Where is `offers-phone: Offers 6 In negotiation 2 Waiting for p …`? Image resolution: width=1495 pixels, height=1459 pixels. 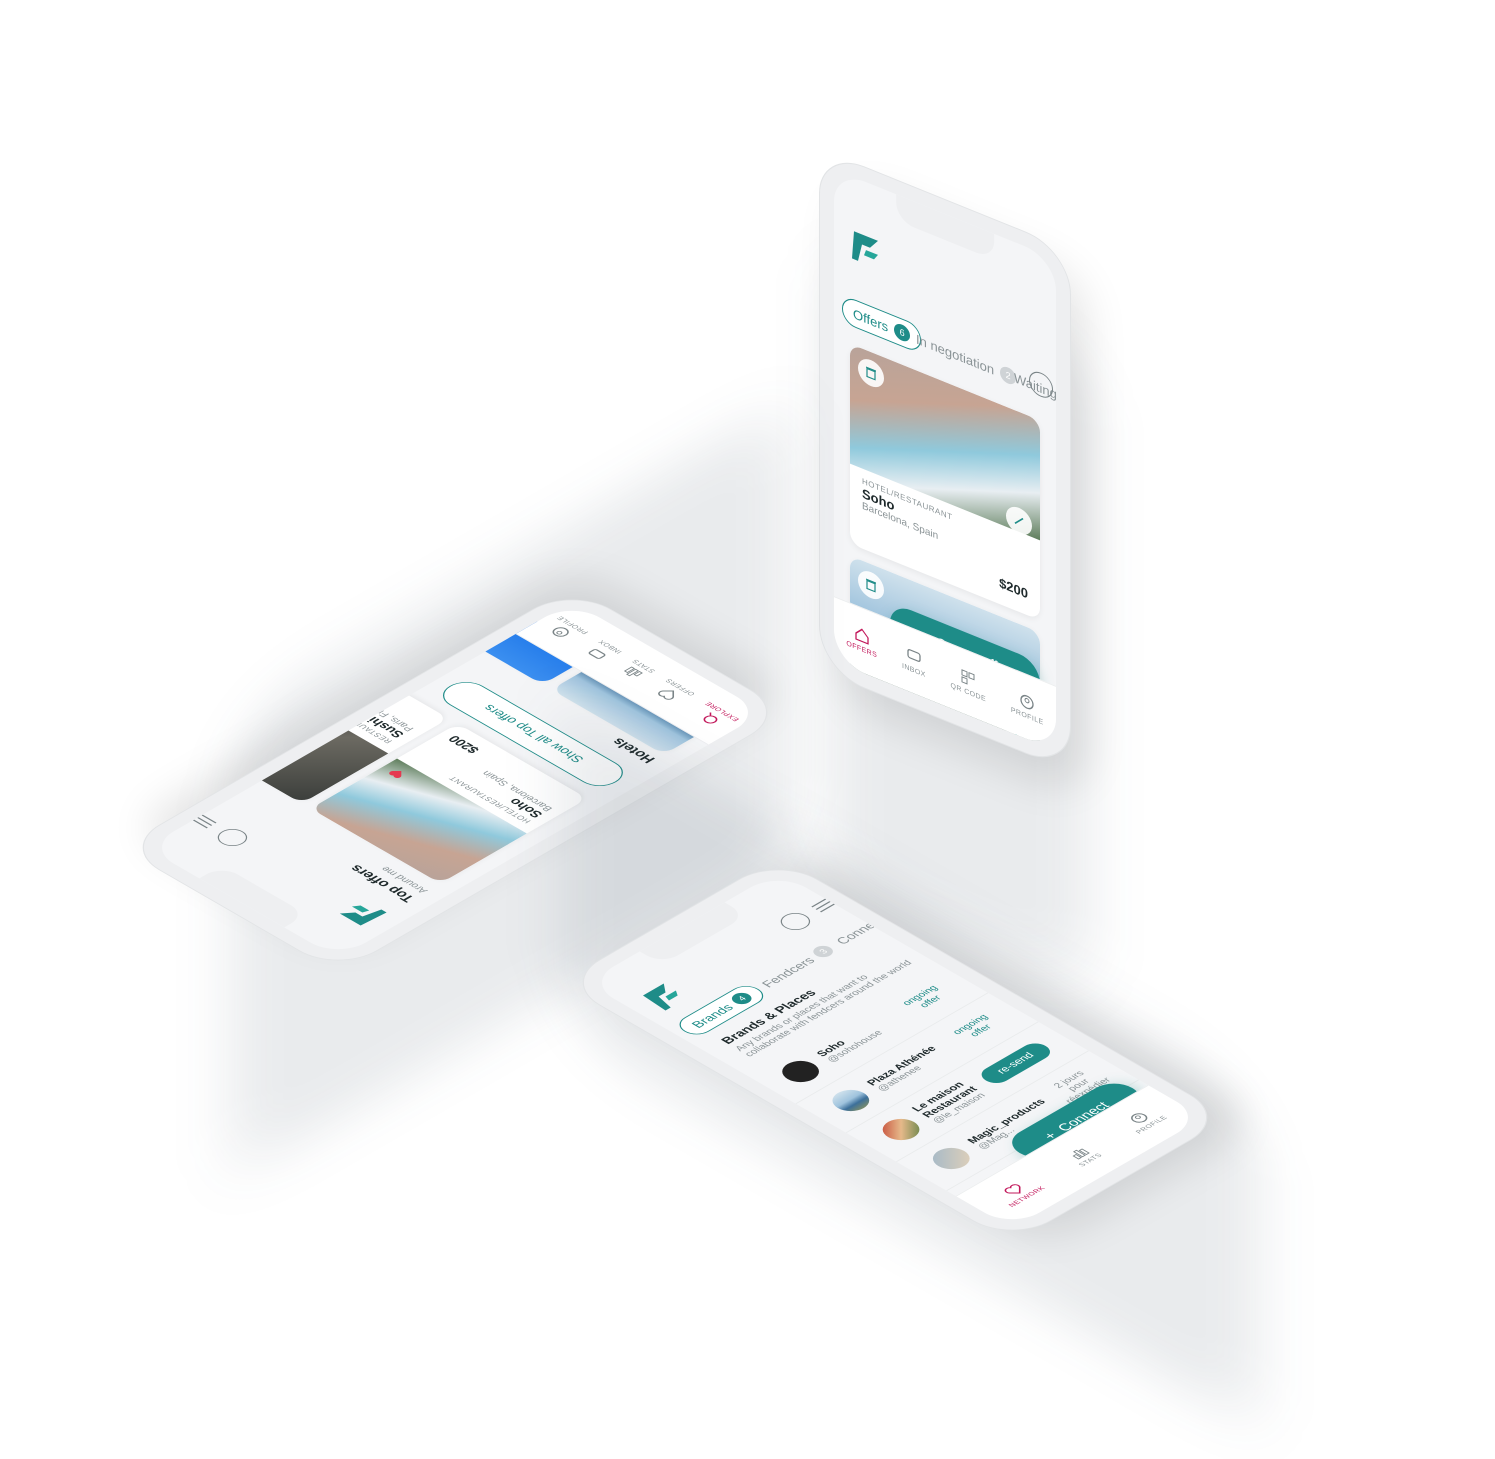
offers-phone: Offers 6 In negotiation 2 Waiting for p … is located at coordinates (945, 460).